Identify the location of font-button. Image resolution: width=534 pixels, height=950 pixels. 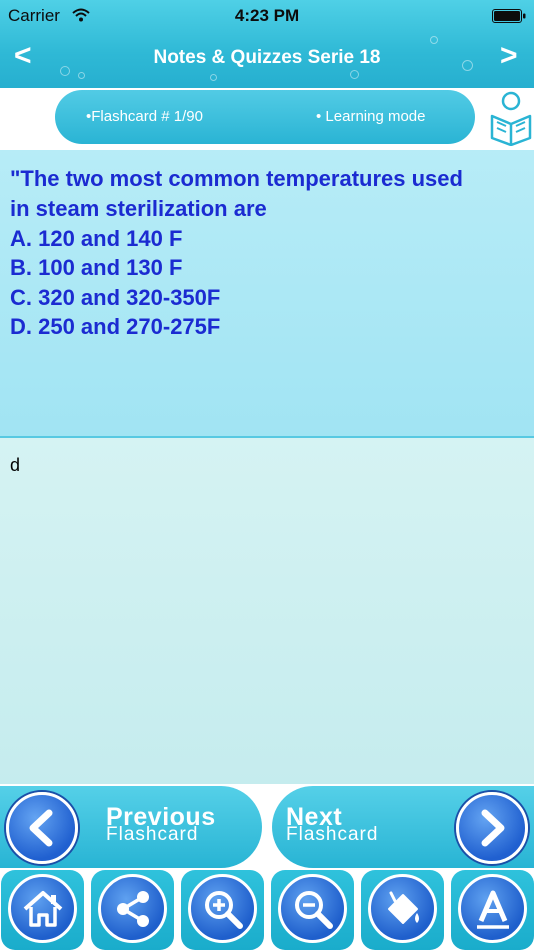
(492, 910).